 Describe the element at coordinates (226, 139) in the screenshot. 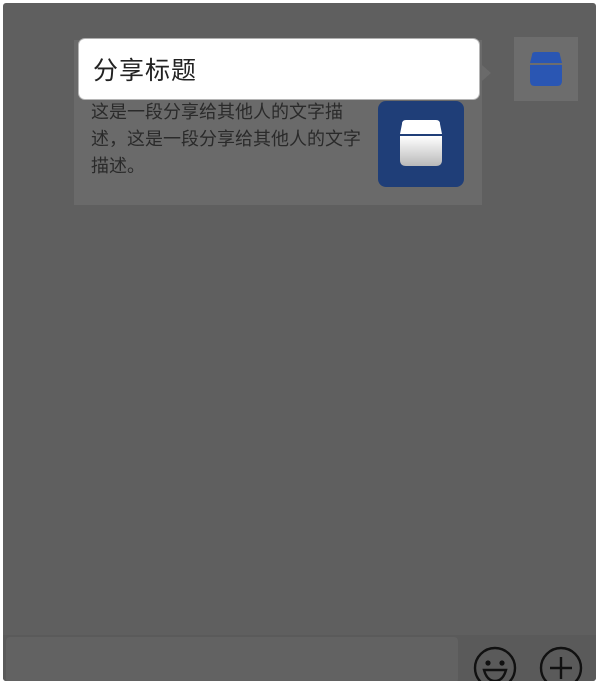

I see `share-card-description: 这是一段分享给其他人的文字描述，这是一段分享给其他人的文字描述。` at that location.